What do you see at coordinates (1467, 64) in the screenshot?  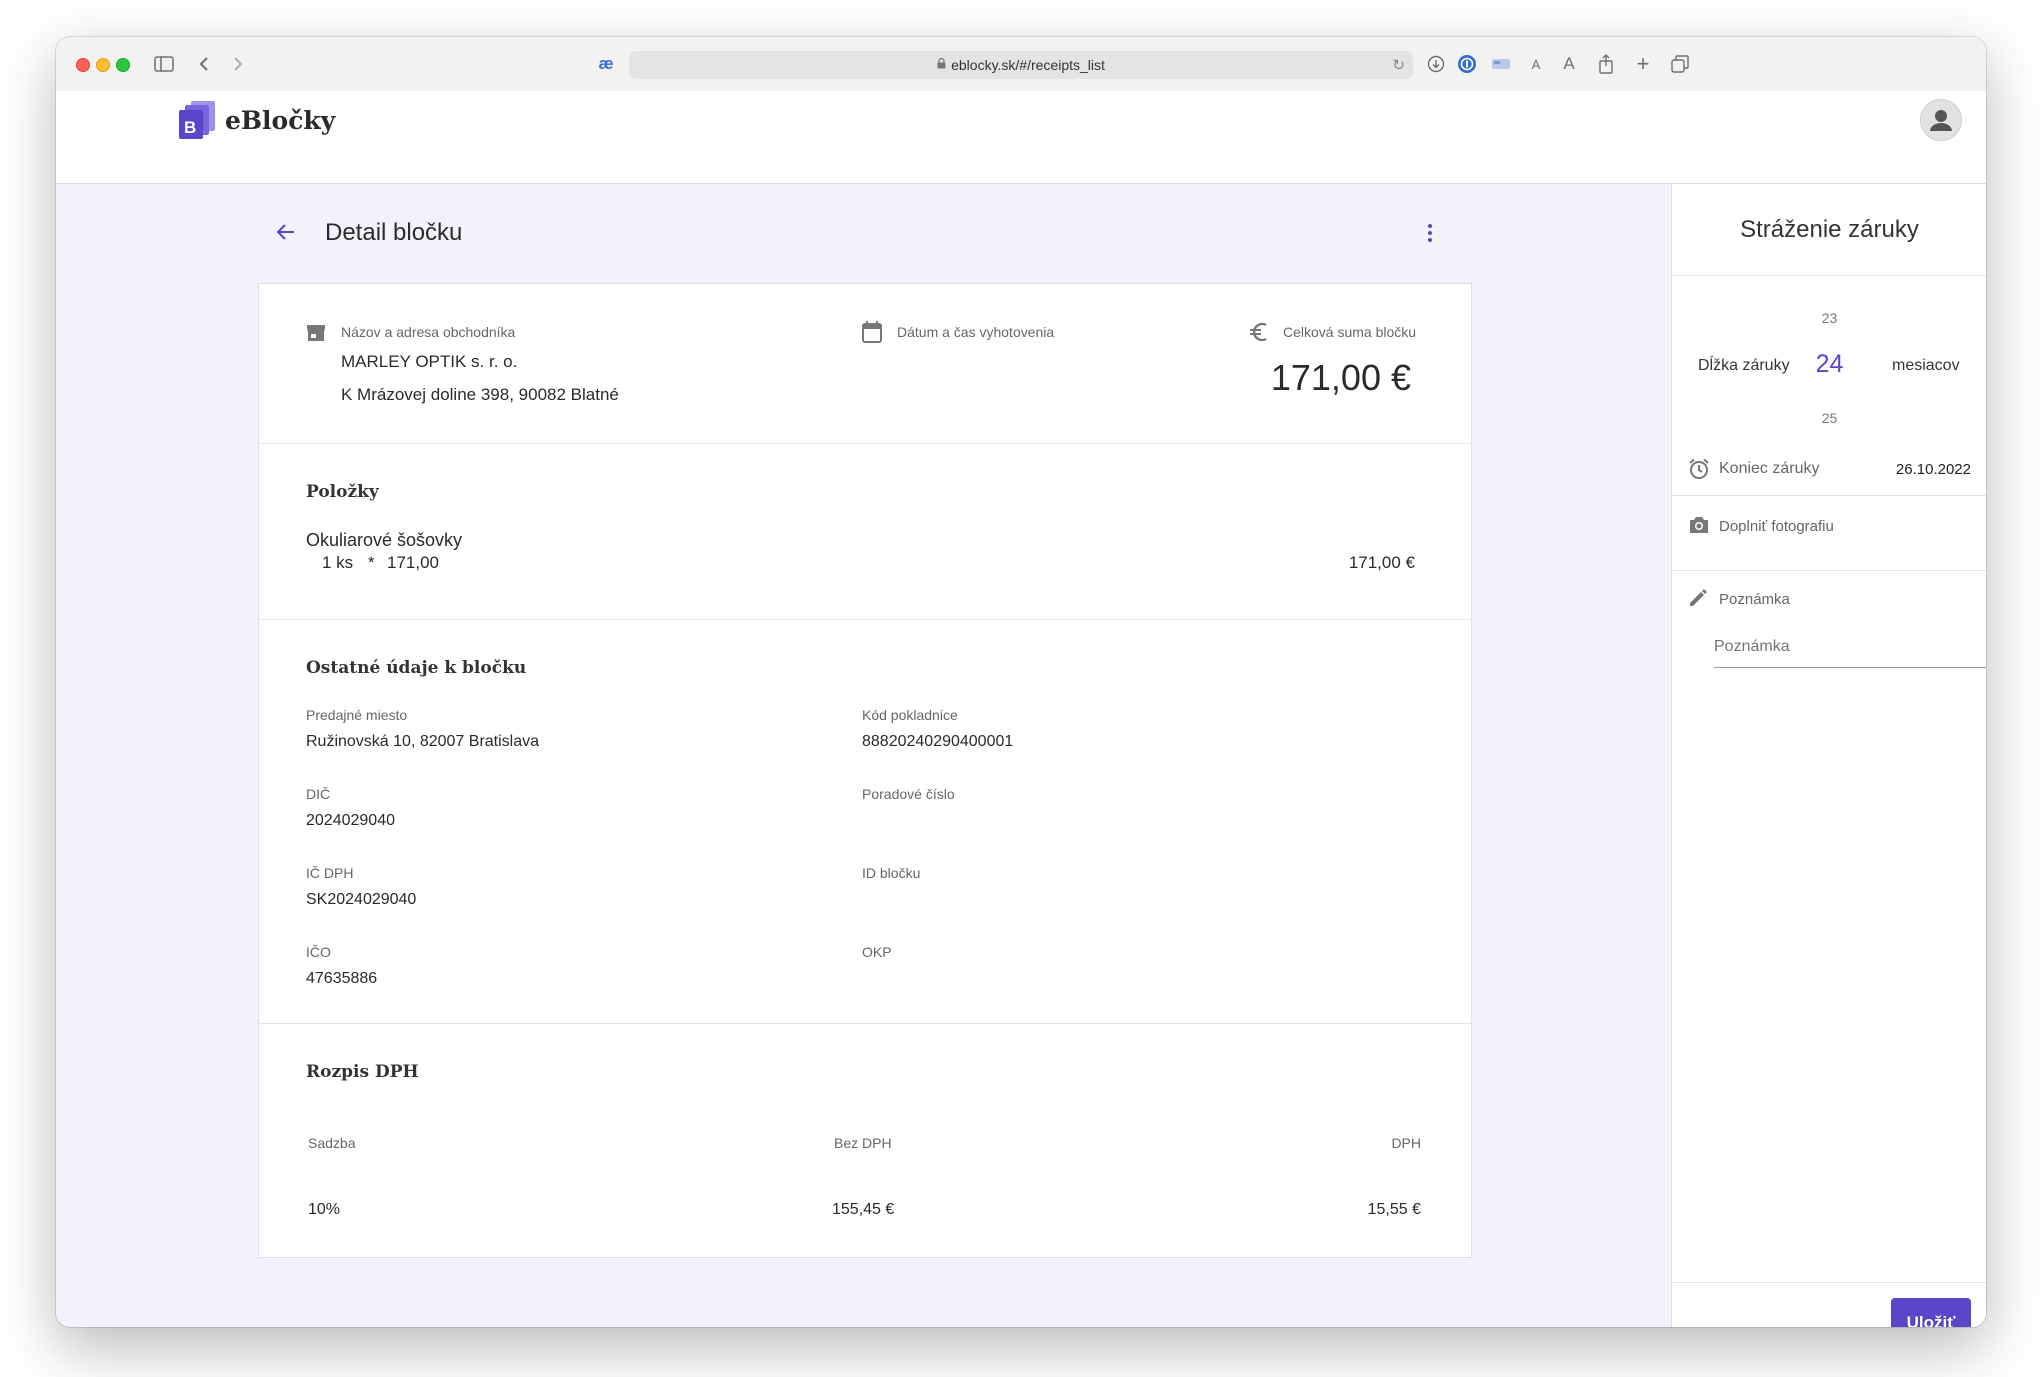 I see `password-manager-icon` at bounding box center [1467, 64].